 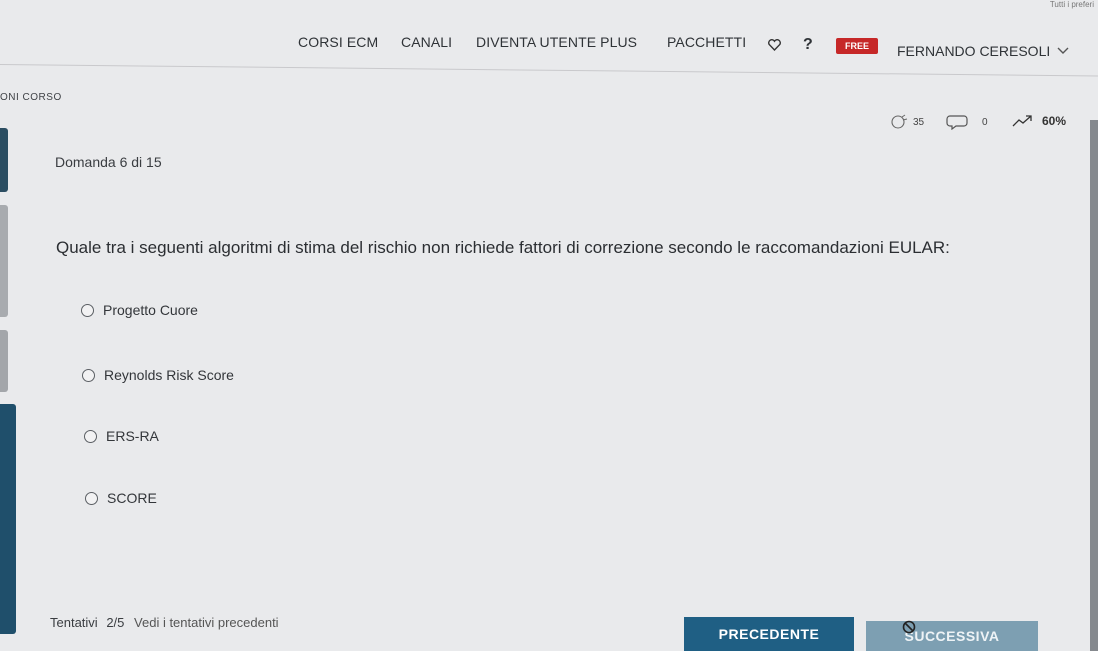 I want to click on clap-icon, so click(x=899, y=121).